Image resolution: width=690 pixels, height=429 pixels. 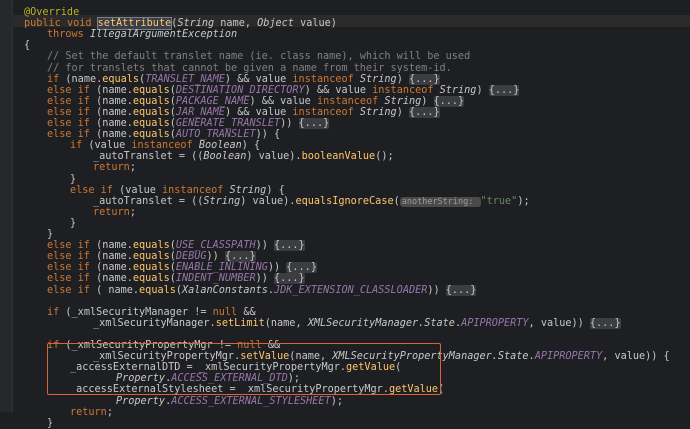 What do you see at coordinates (6, 206) in the screenshot?
I see `editor-gutter` at bounding box center [6, 206].